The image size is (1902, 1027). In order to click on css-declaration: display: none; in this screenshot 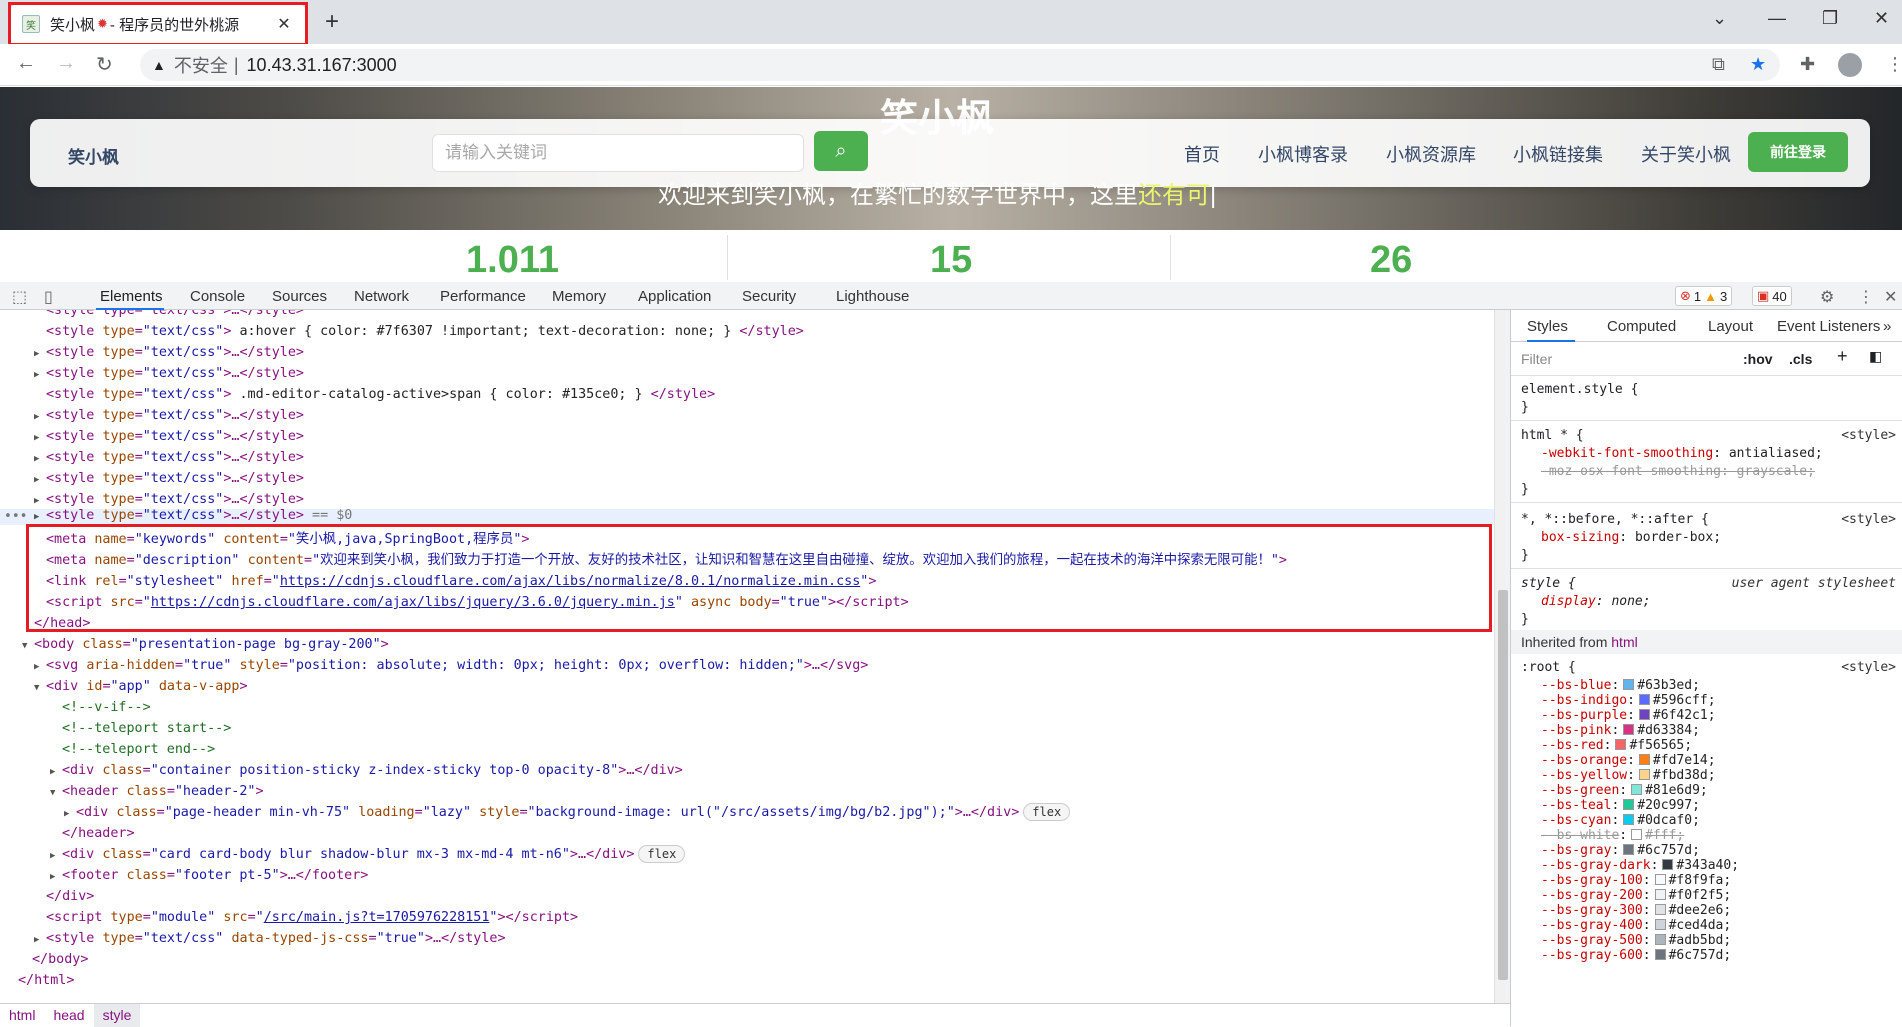, I will do `click(1596, 601)`.